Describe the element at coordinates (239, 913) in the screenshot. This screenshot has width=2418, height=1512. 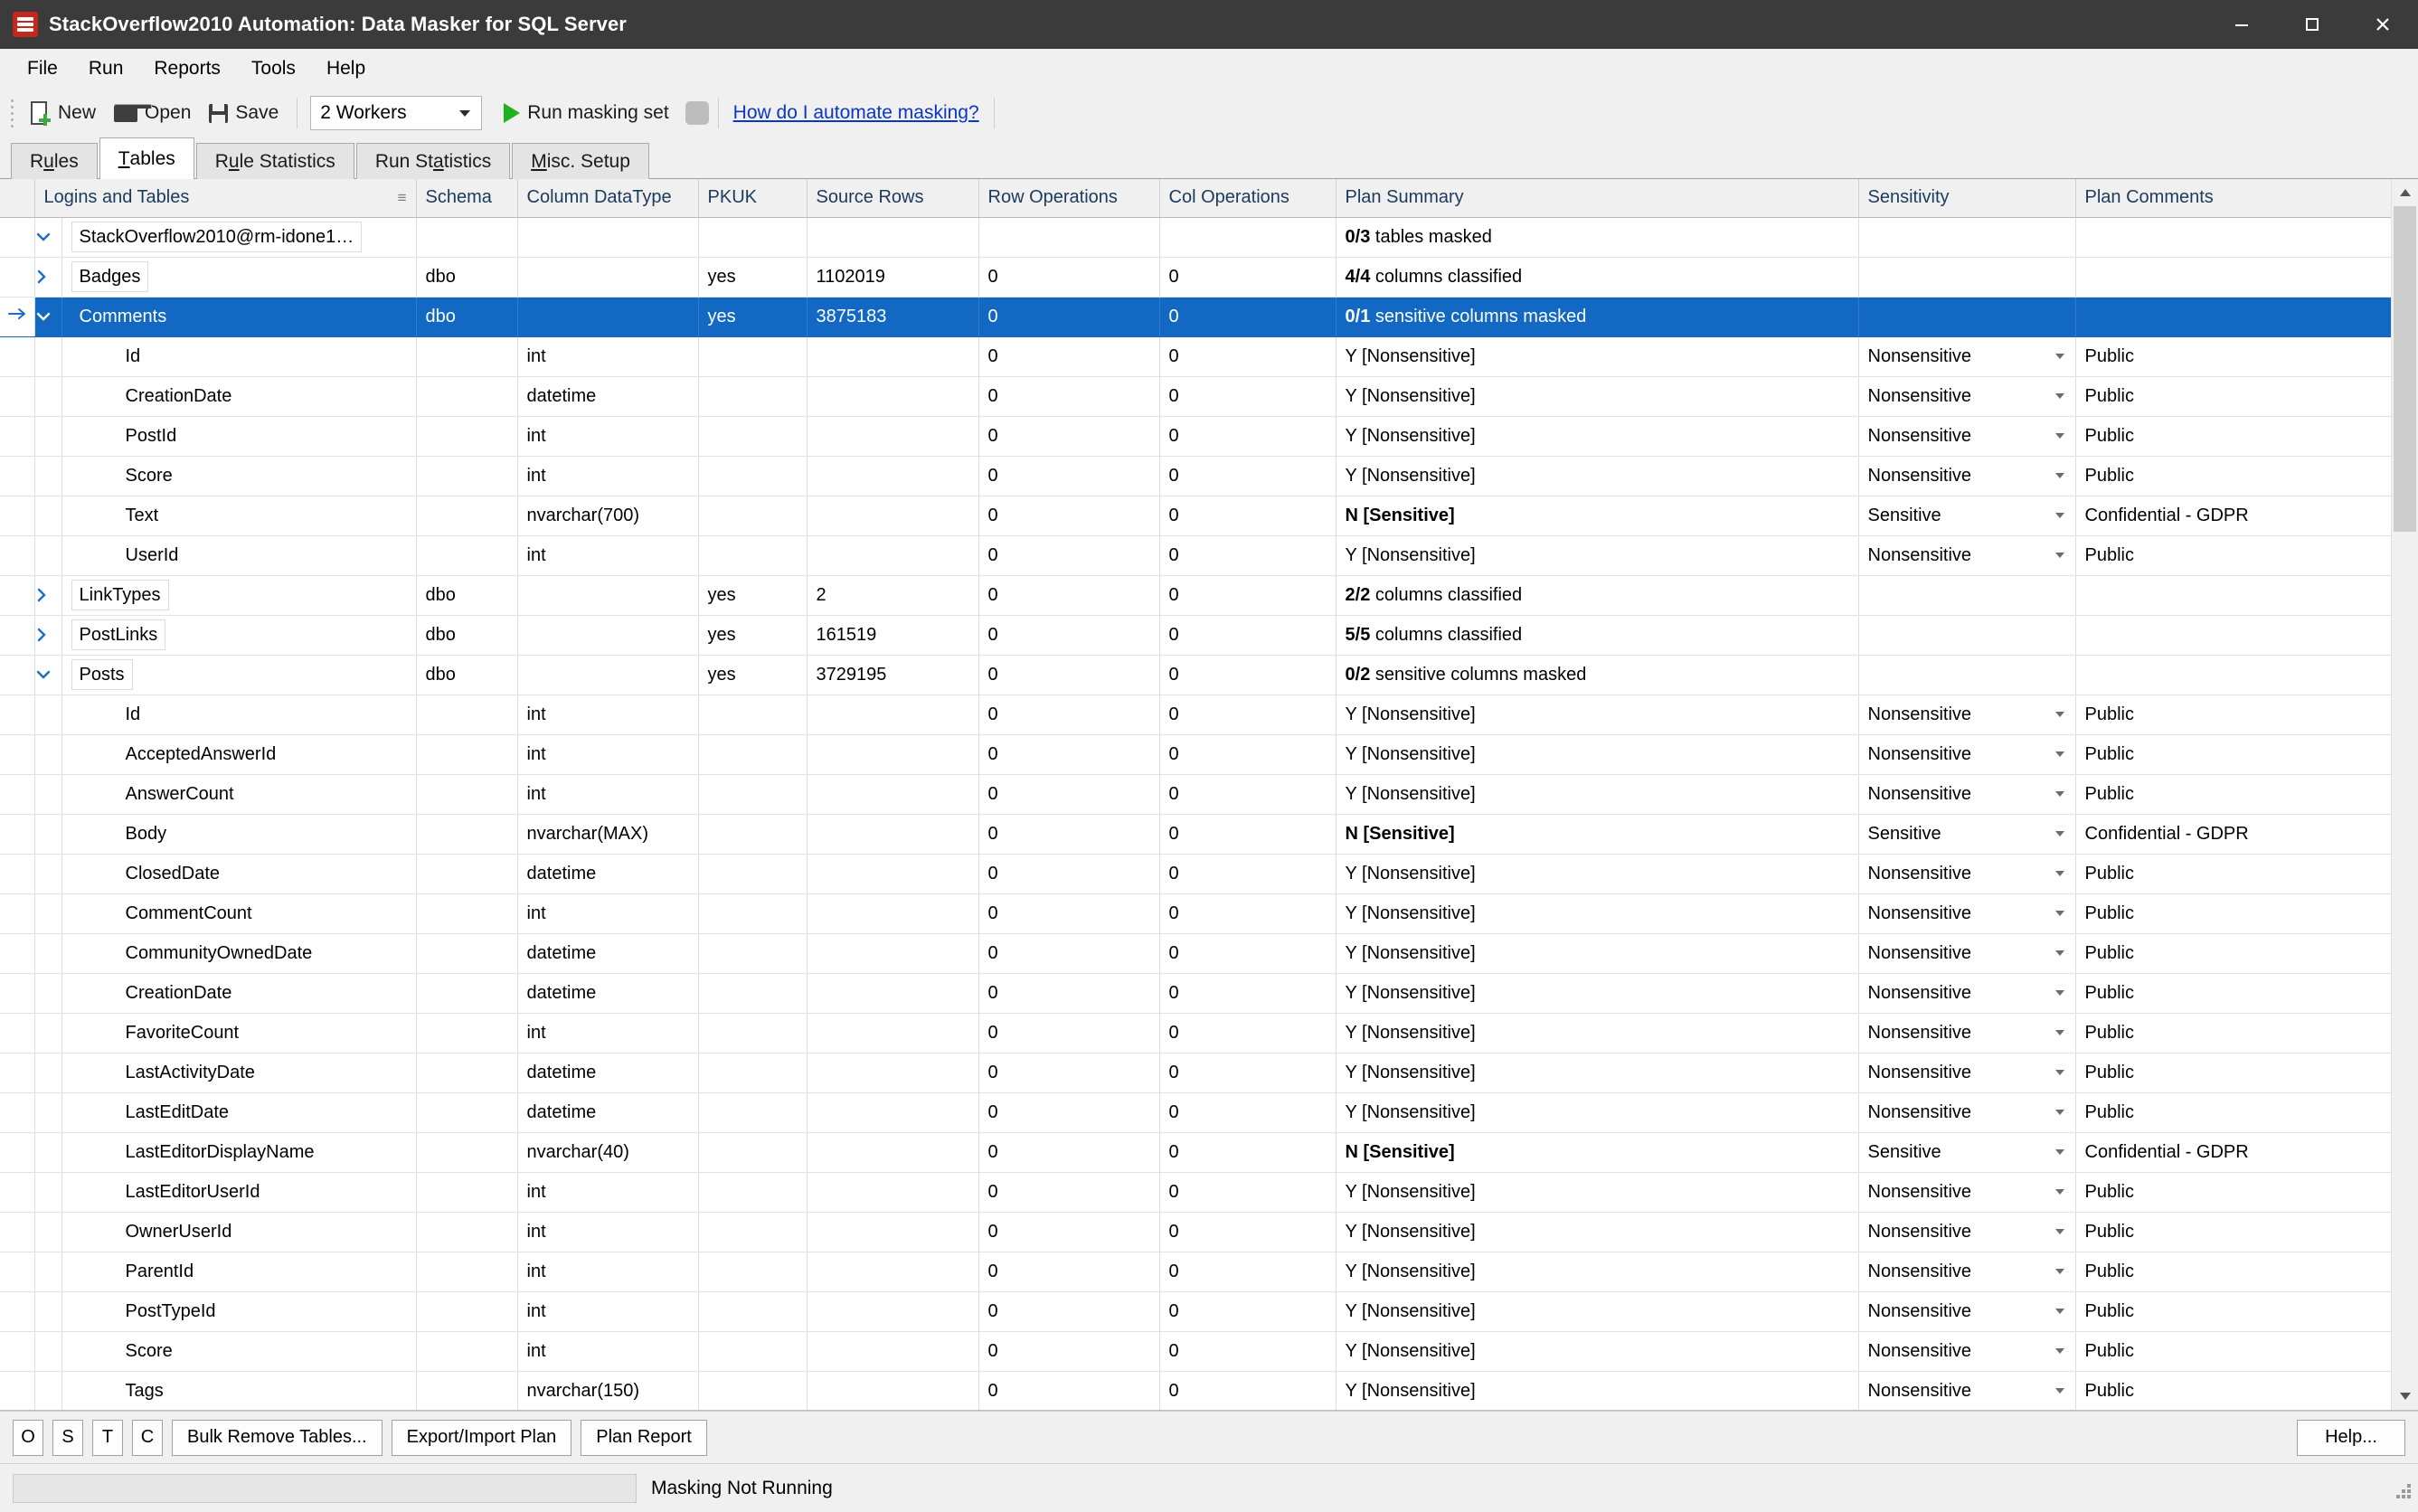
I see `row-name-cell: CommentCount` at that location.